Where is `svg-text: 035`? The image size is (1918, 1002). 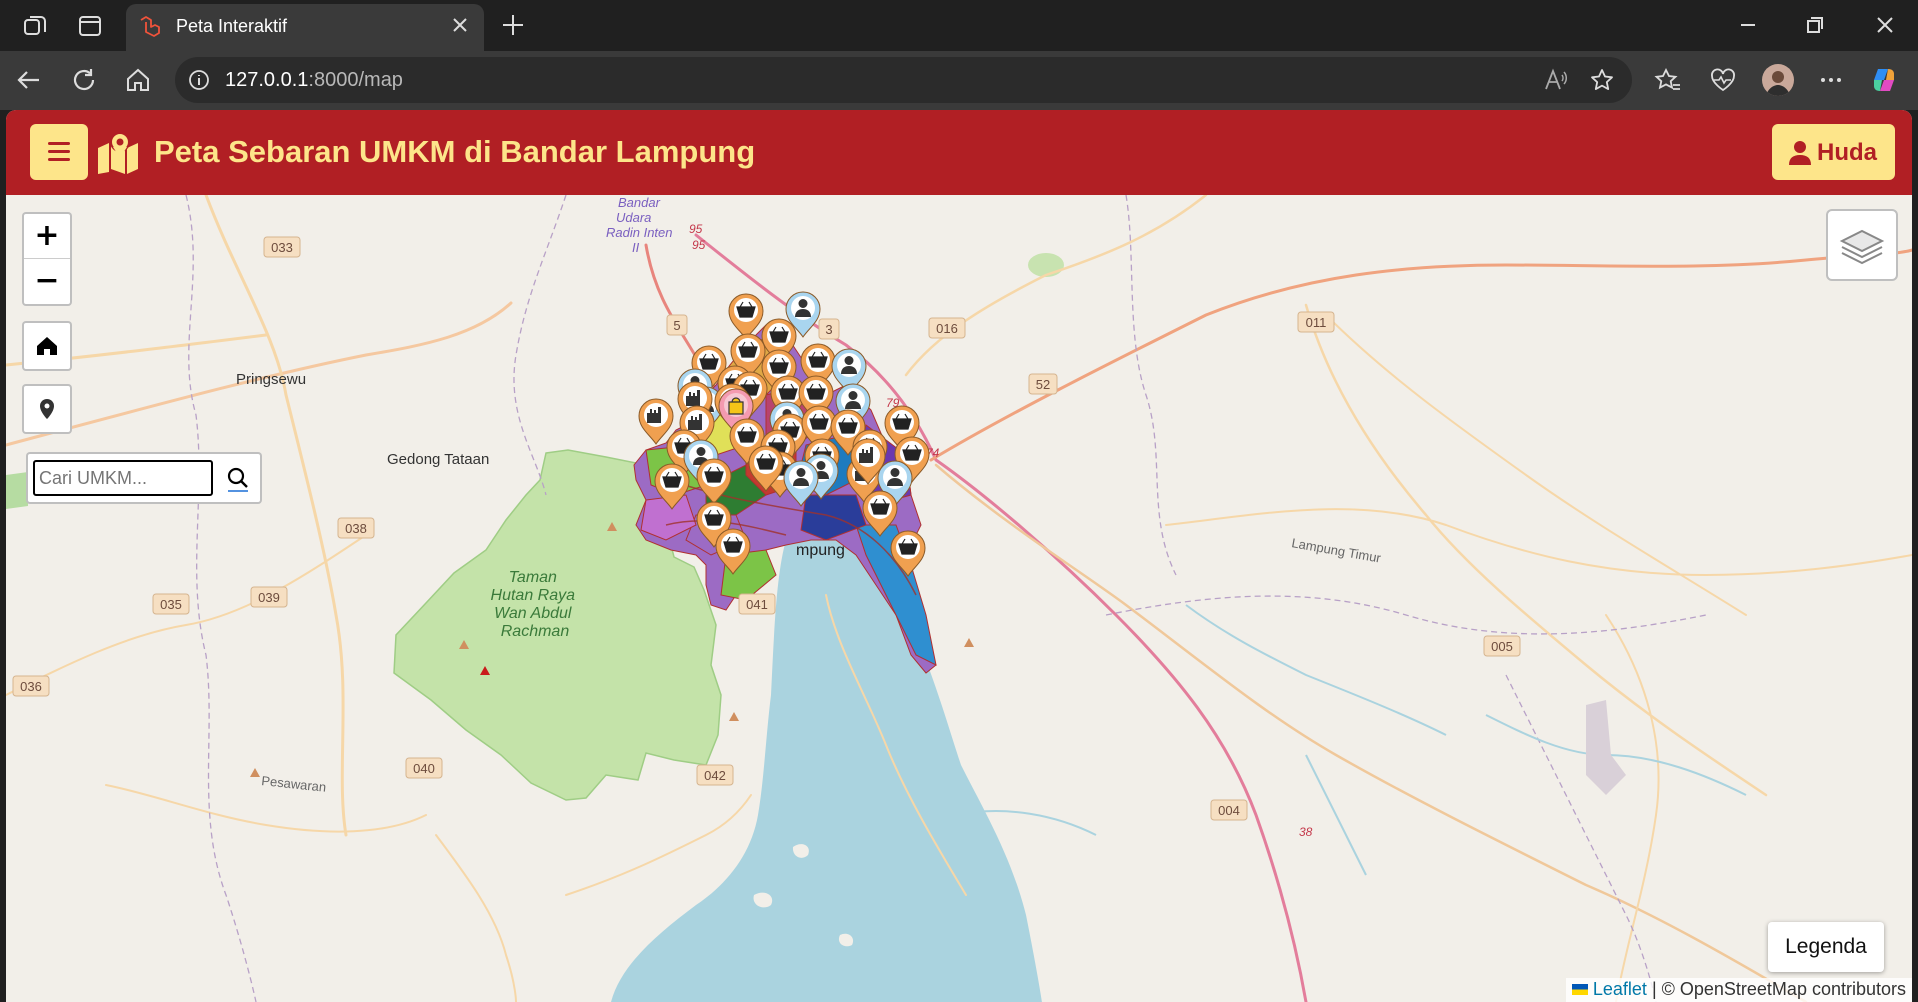
svg-text: 035 is located at coordinates (171, 604).